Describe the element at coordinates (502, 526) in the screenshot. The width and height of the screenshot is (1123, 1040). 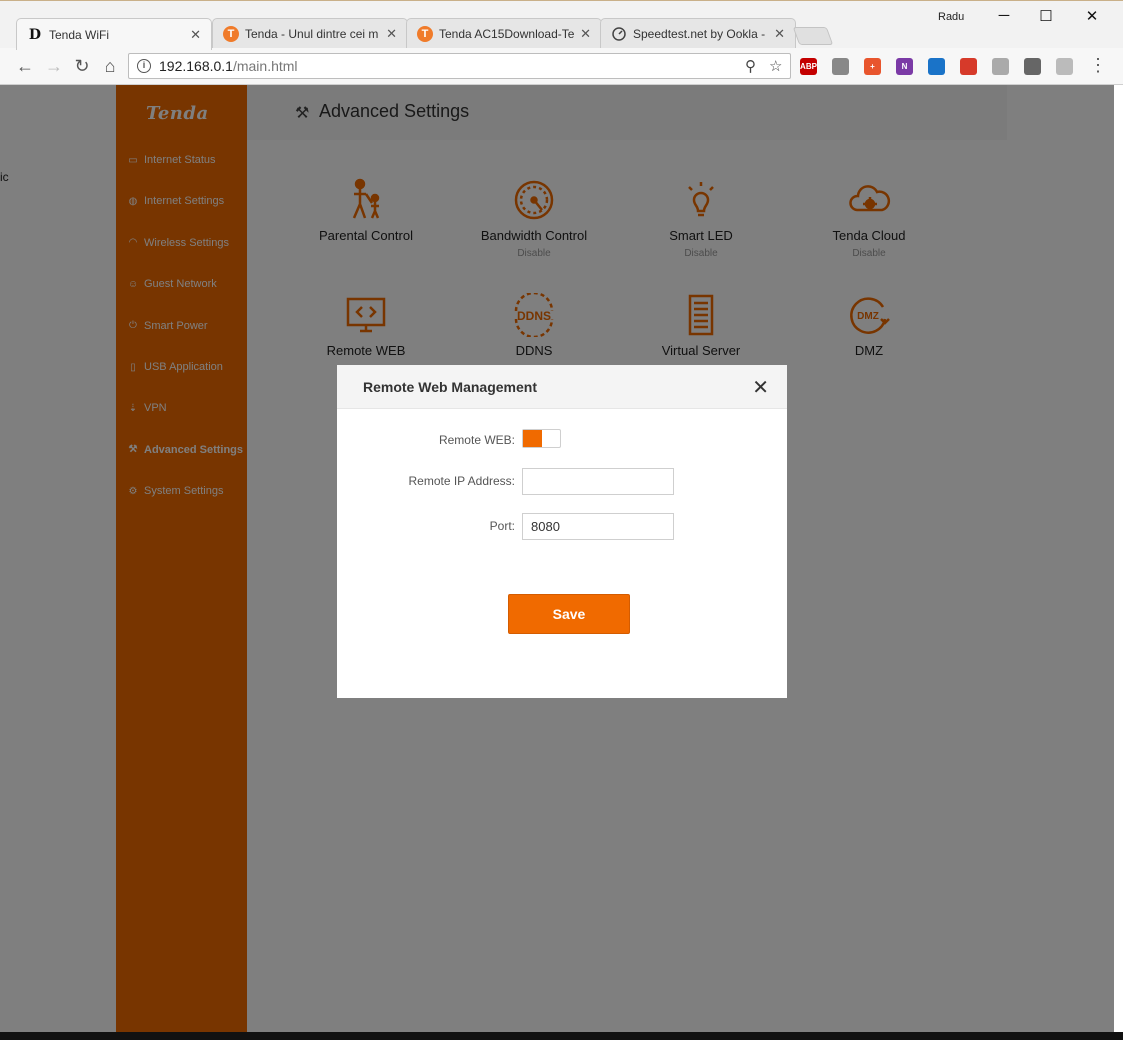
I see `port-label: Port:` at that location.